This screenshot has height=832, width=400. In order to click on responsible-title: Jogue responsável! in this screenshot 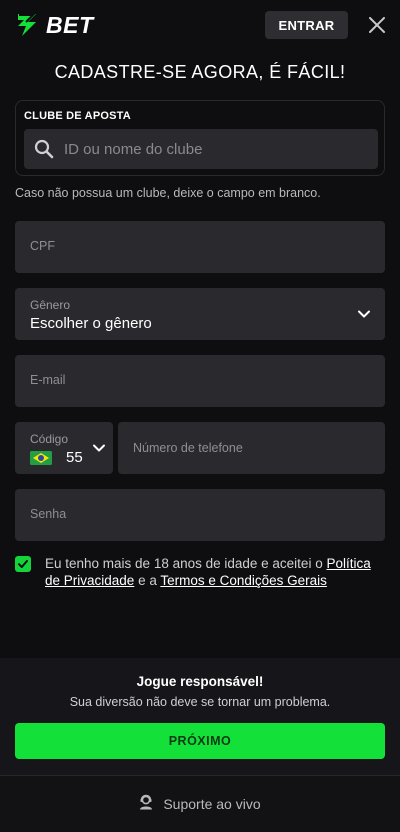, I will do `click(200, 681)`.